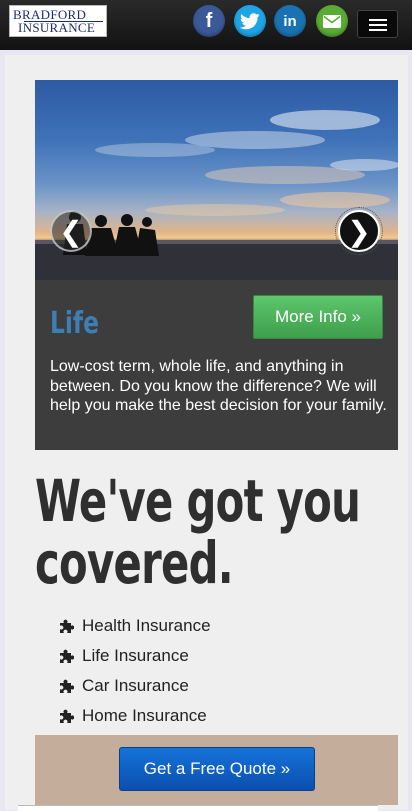  I want to click on list-item-label: Health Insurance, so click(146, 625).